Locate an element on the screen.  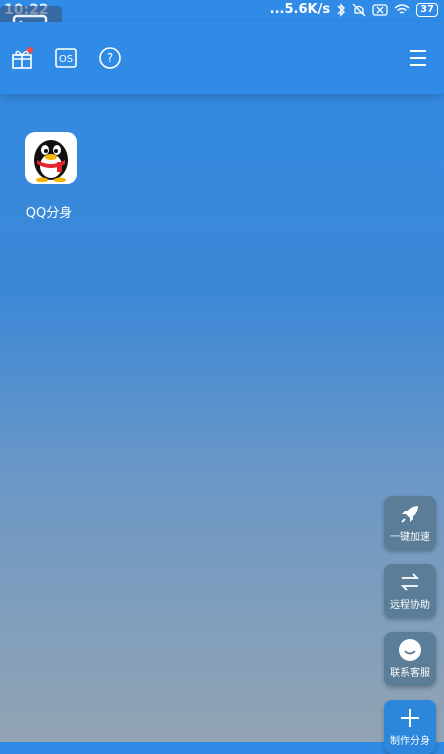
gift-button is located at coordinates (22, 58).